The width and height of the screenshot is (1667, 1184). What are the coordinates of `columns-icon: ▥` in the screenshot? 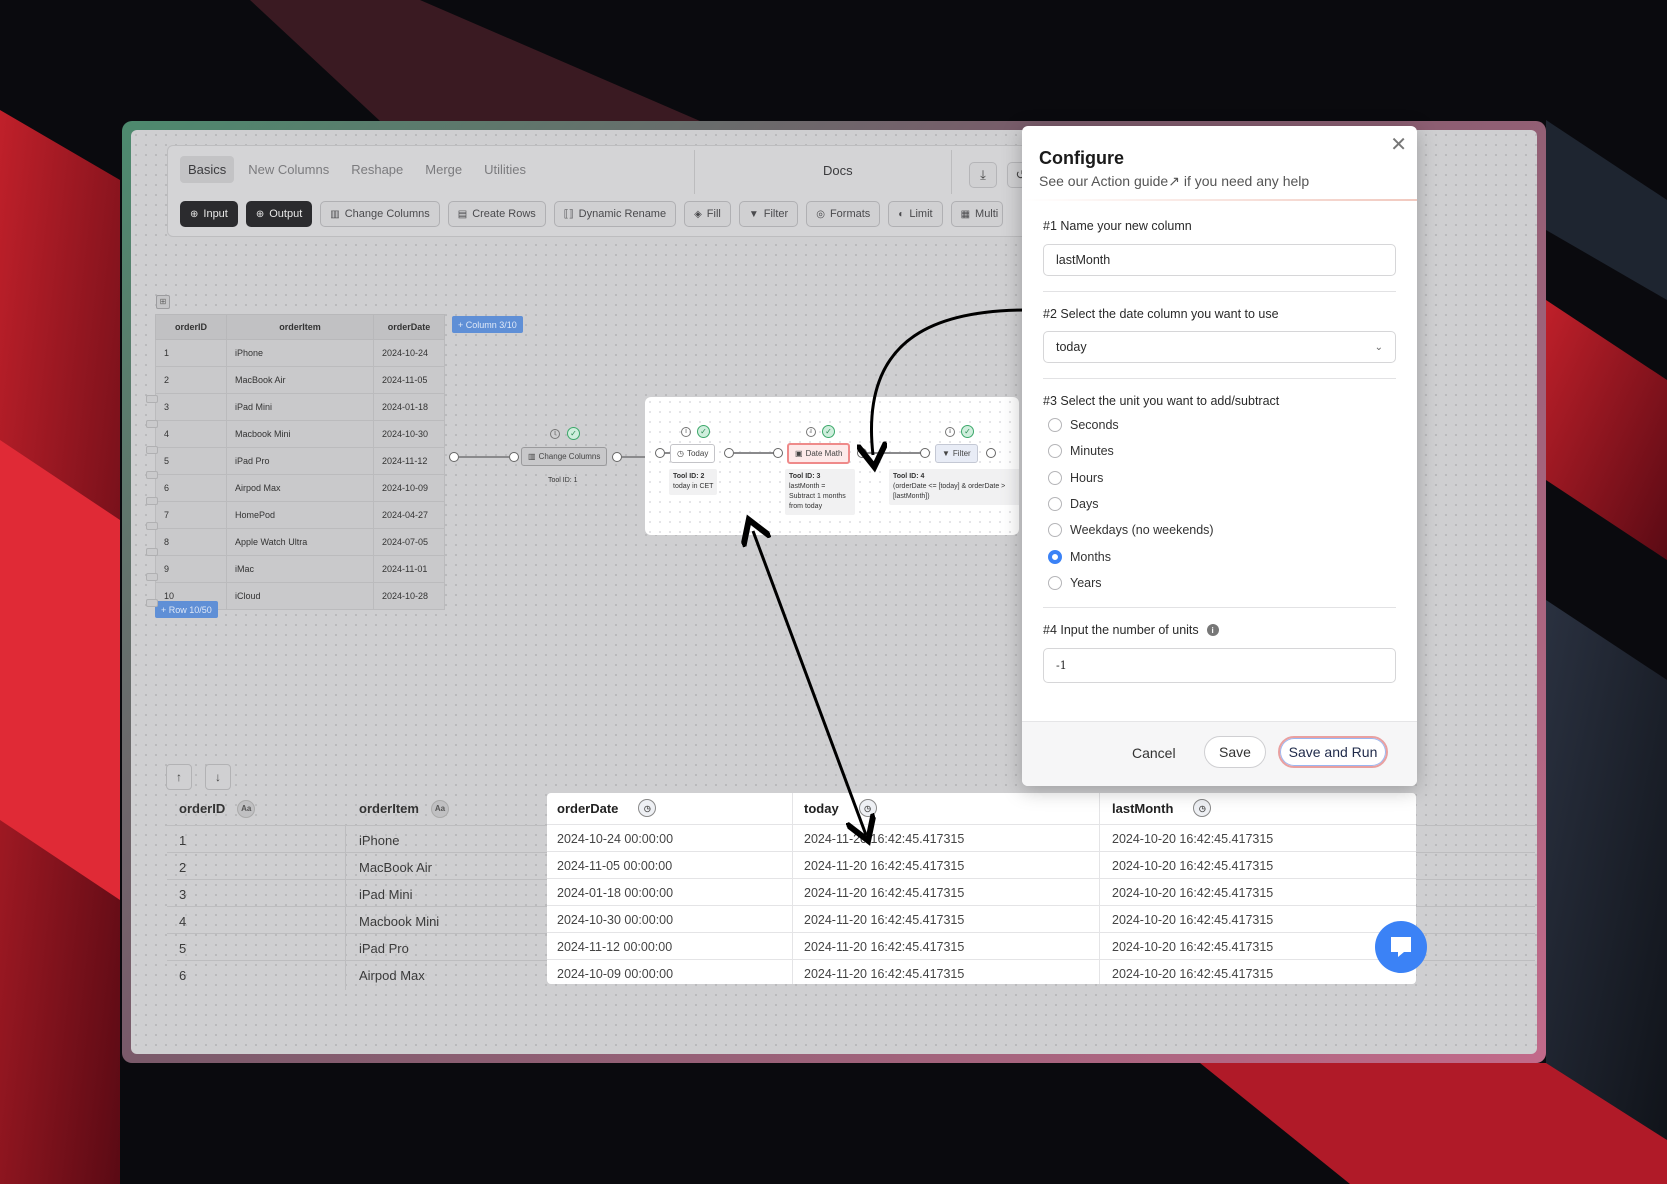 It's located at (532, 456).